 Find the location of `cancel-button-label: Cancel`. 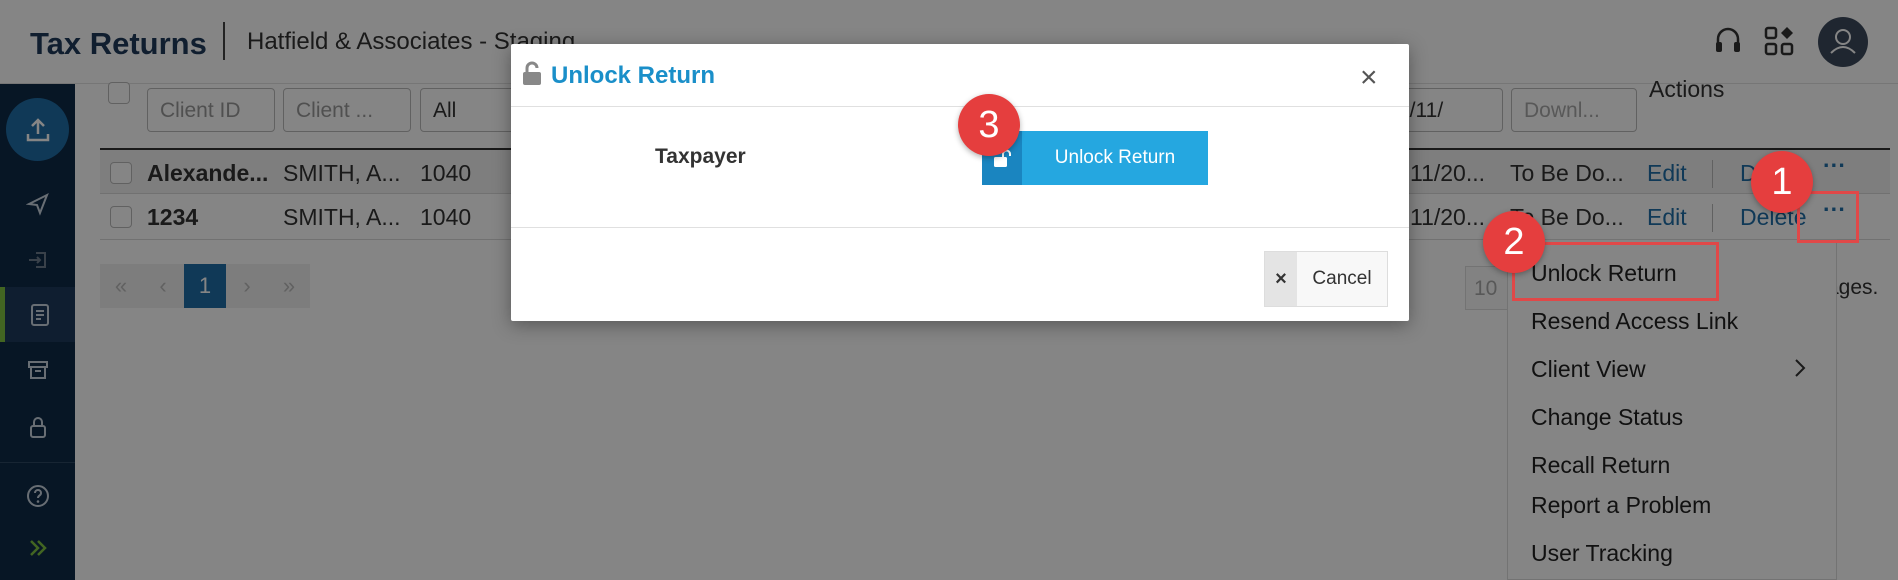

cancel-button-label: Cancel is located at coordinates (1342, 278).